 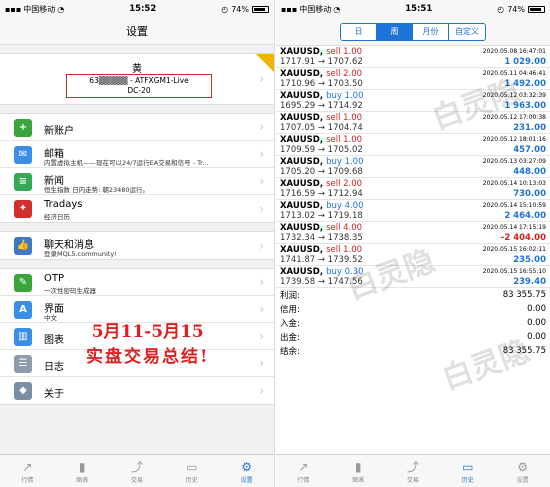 I want to click on settings-group-chat: 👍 聊天和消息 登录MQL5.community! ›, so click(x=137, y=245).